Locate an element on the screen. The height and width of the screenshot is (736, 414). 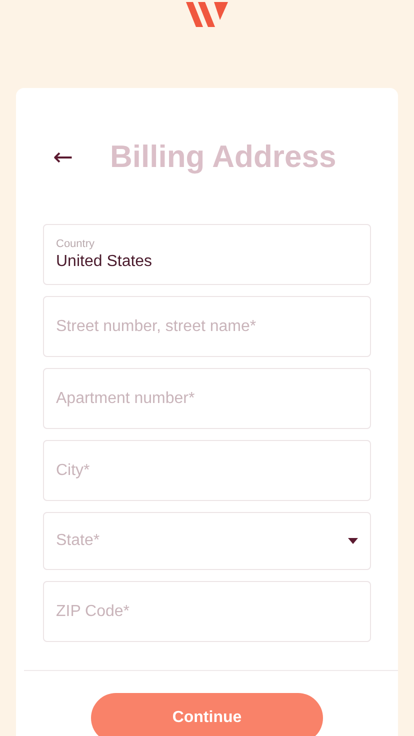
state-dropdown: State* is located at coordinates (207, 541).